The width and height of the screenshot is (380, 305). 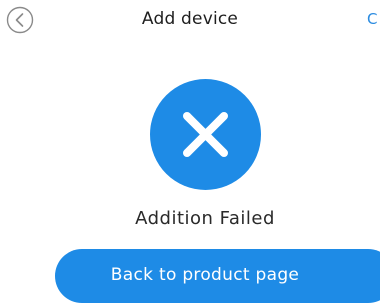 I want to click on failure-status-icon, so click(x=205, y=134).